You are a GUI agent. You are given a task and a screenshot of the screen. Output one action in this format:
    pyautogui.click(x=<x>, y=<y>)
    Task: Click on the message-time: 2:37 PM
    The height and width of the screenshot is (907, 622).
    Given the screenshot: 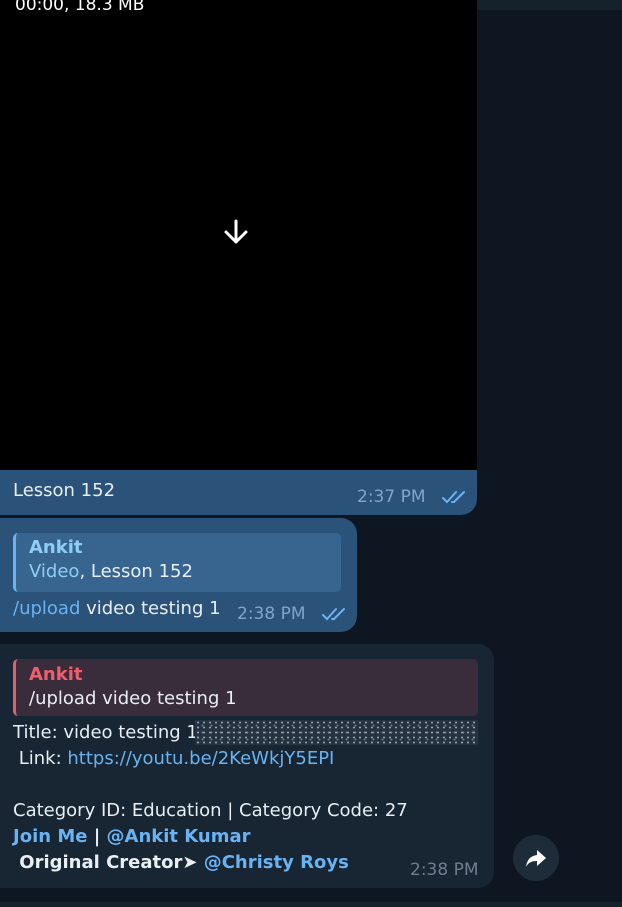 What is the action you would take?
    pyautogui.click(x=391, y=497)
    